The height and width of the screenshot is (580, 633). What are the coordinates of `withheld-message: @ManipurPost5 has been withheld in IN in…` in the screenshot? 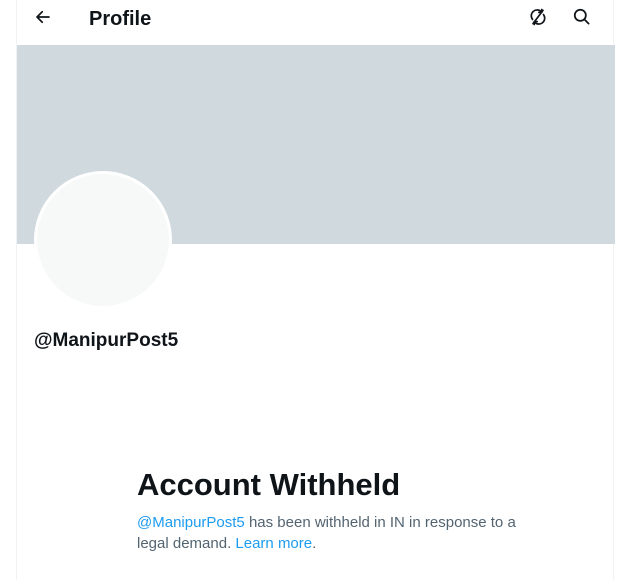 It's located at (327, 533).